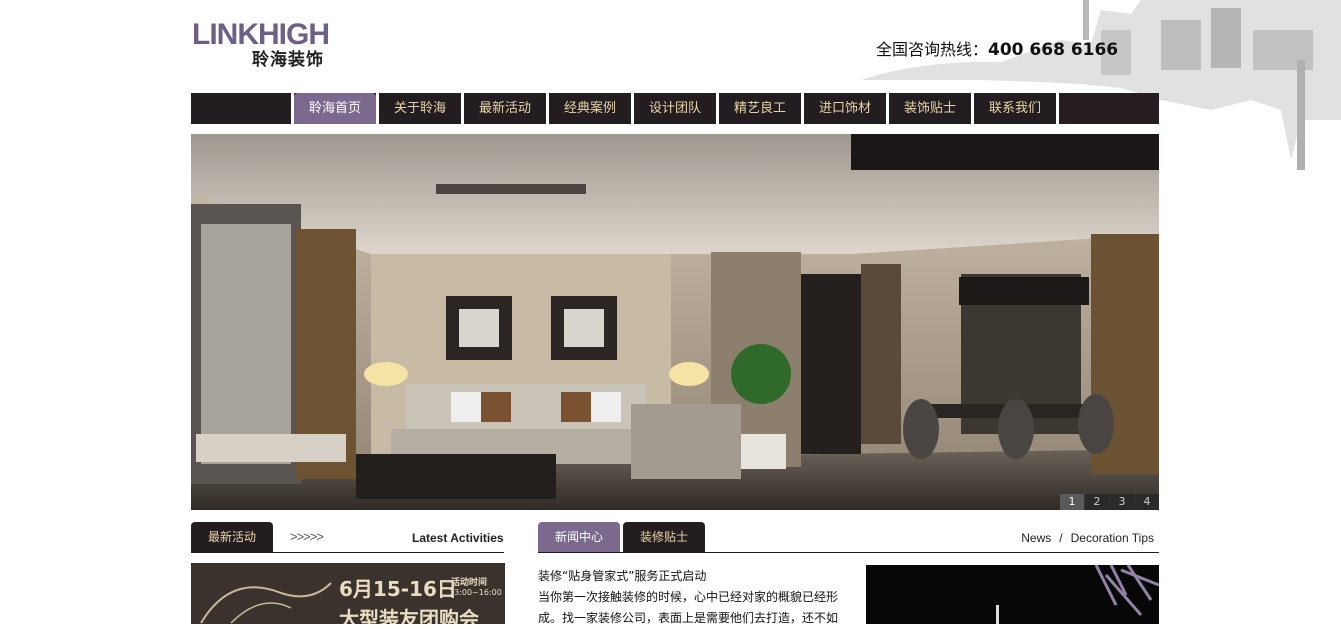  Describe the element at coordinates (1147, 502) in the screenshot. I see `banner-page-4: 4` at that location.